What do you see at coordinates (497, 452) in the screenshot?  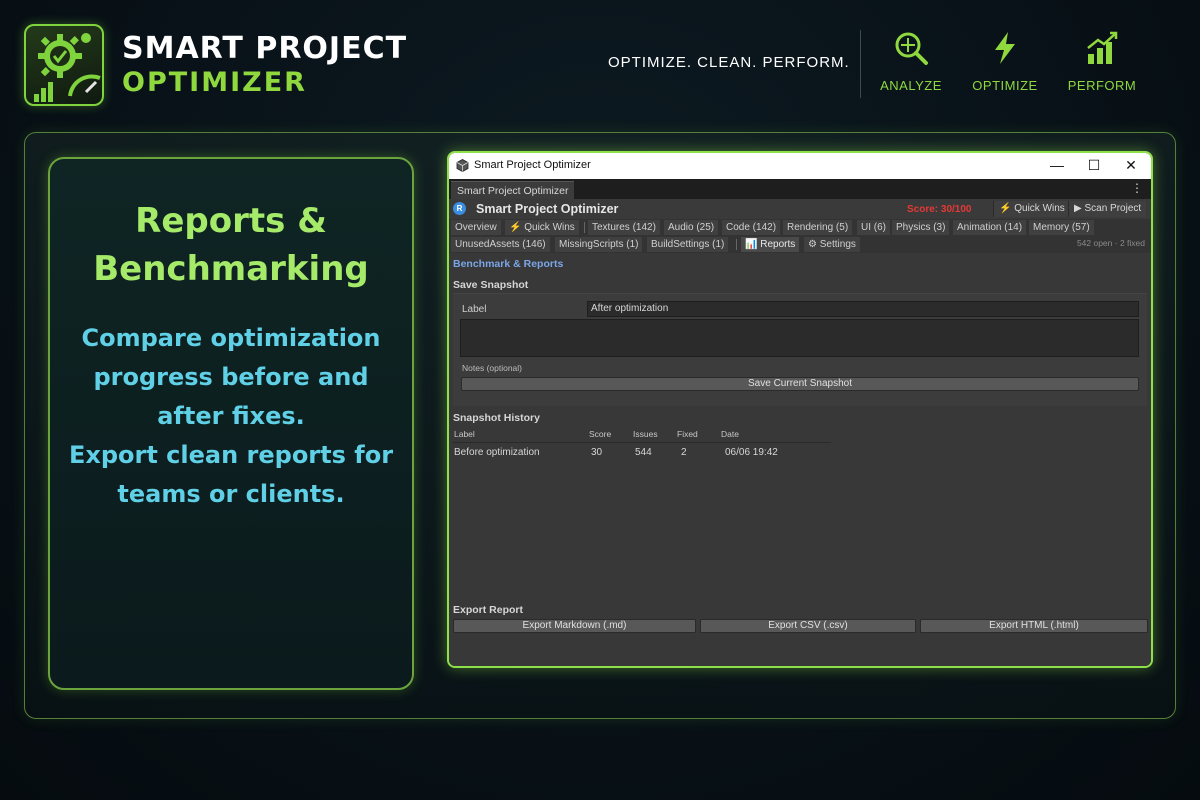 I see `table-cell-label: Before optimization` at bounding box center [497, 452].